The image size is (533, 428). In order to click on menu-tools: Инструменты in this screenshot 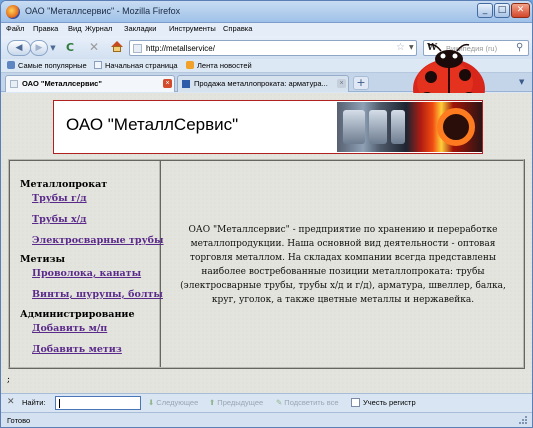, I will do `click(192, 28)`.